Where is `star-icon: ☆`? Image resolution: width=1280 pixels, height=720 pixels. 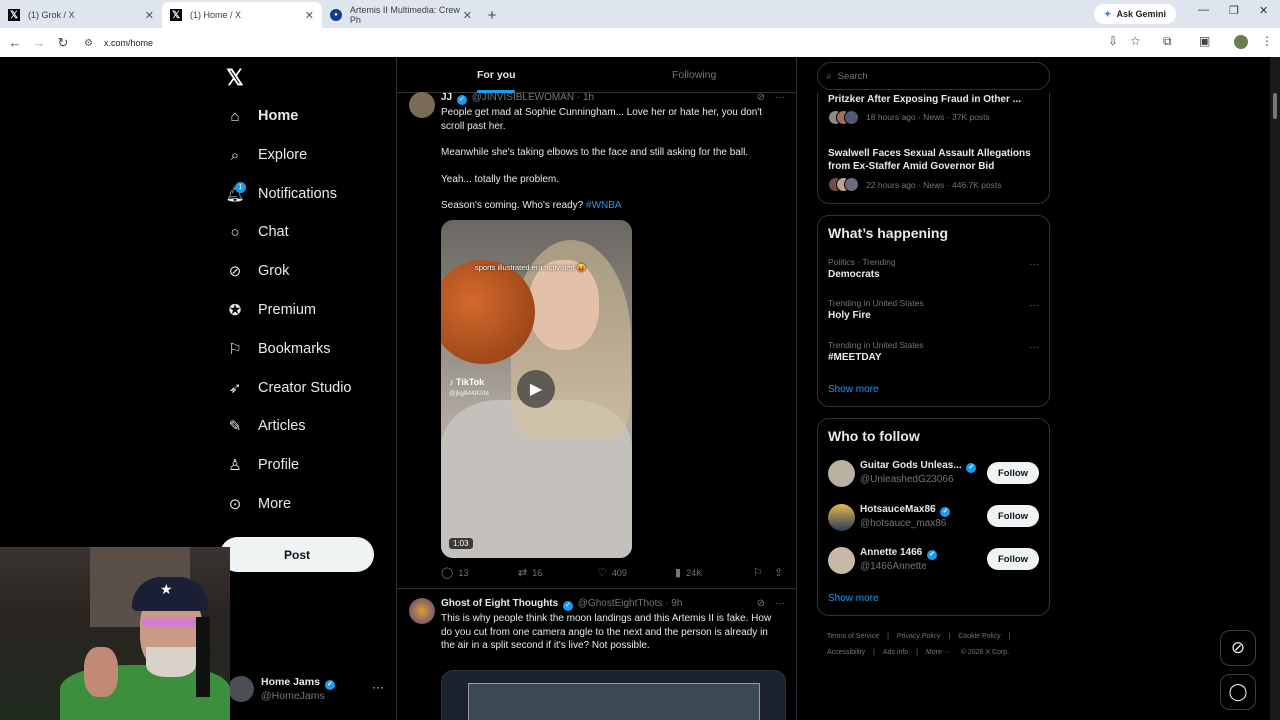 star-icon: ☆ is located at coordinates (1135, 41).